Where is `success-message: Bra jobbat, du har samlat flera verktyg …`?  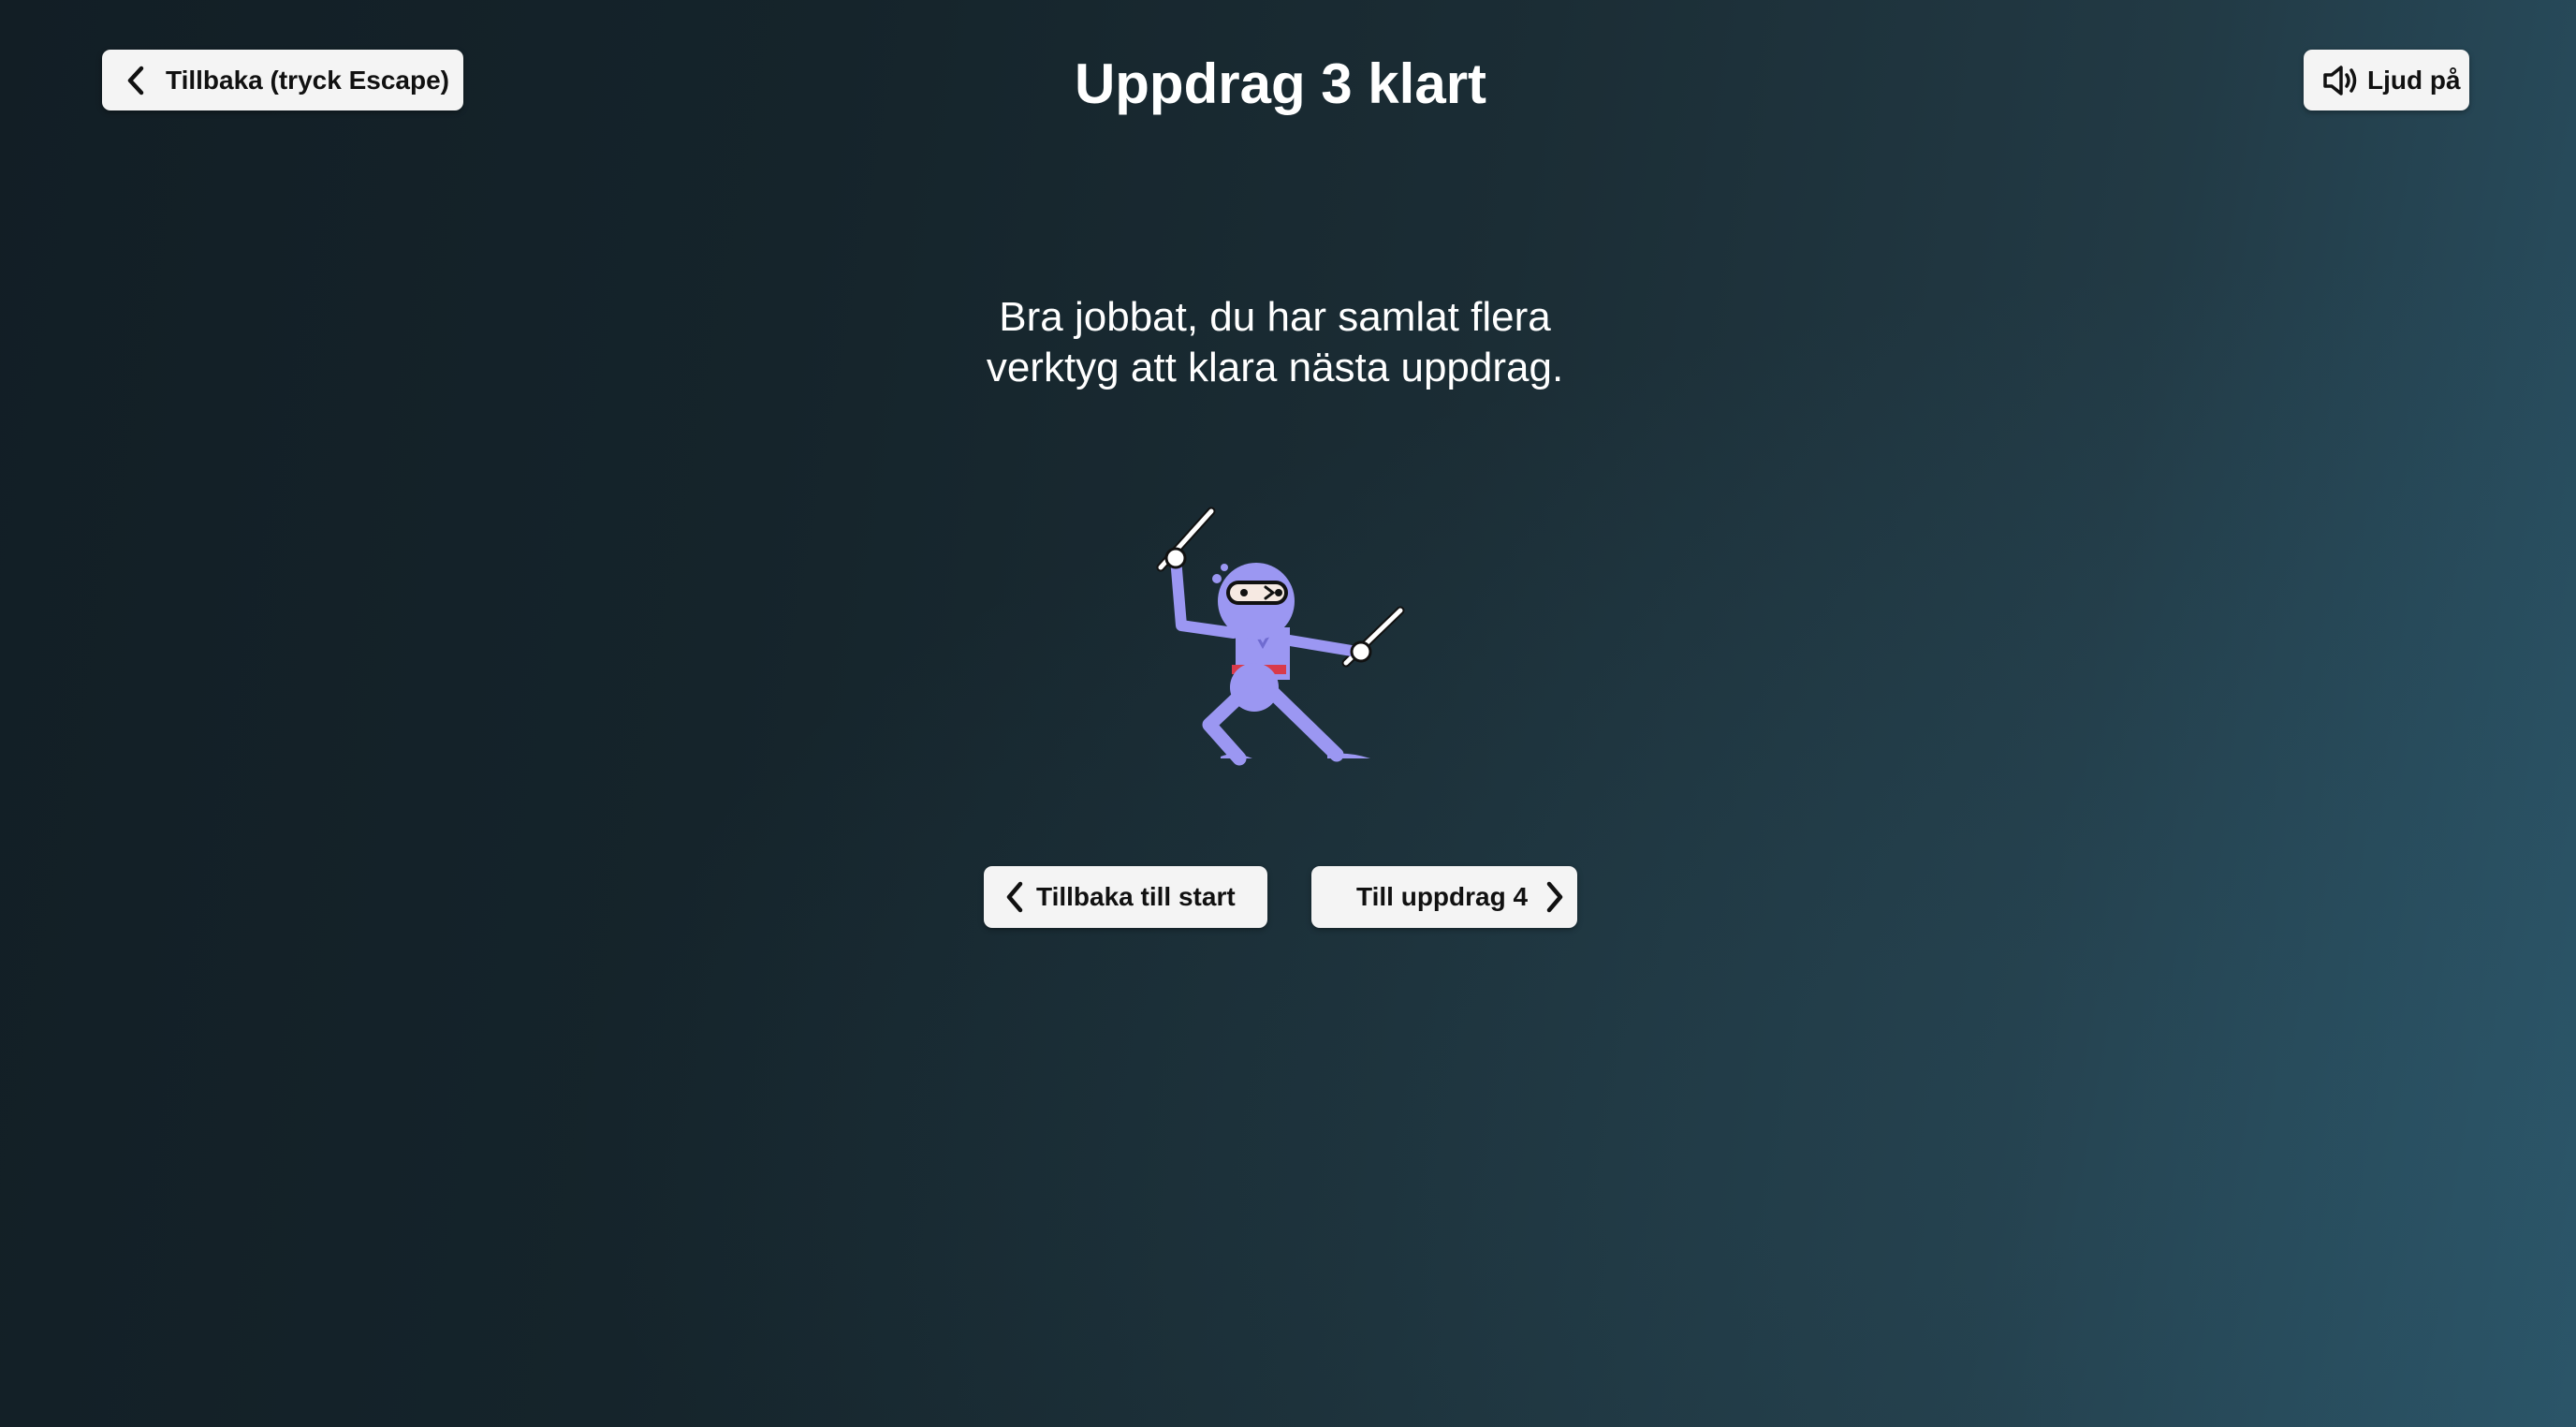 success-message: Bra jobbat, du har samlat flera verktyg … is located at coordinates (1275, 342).